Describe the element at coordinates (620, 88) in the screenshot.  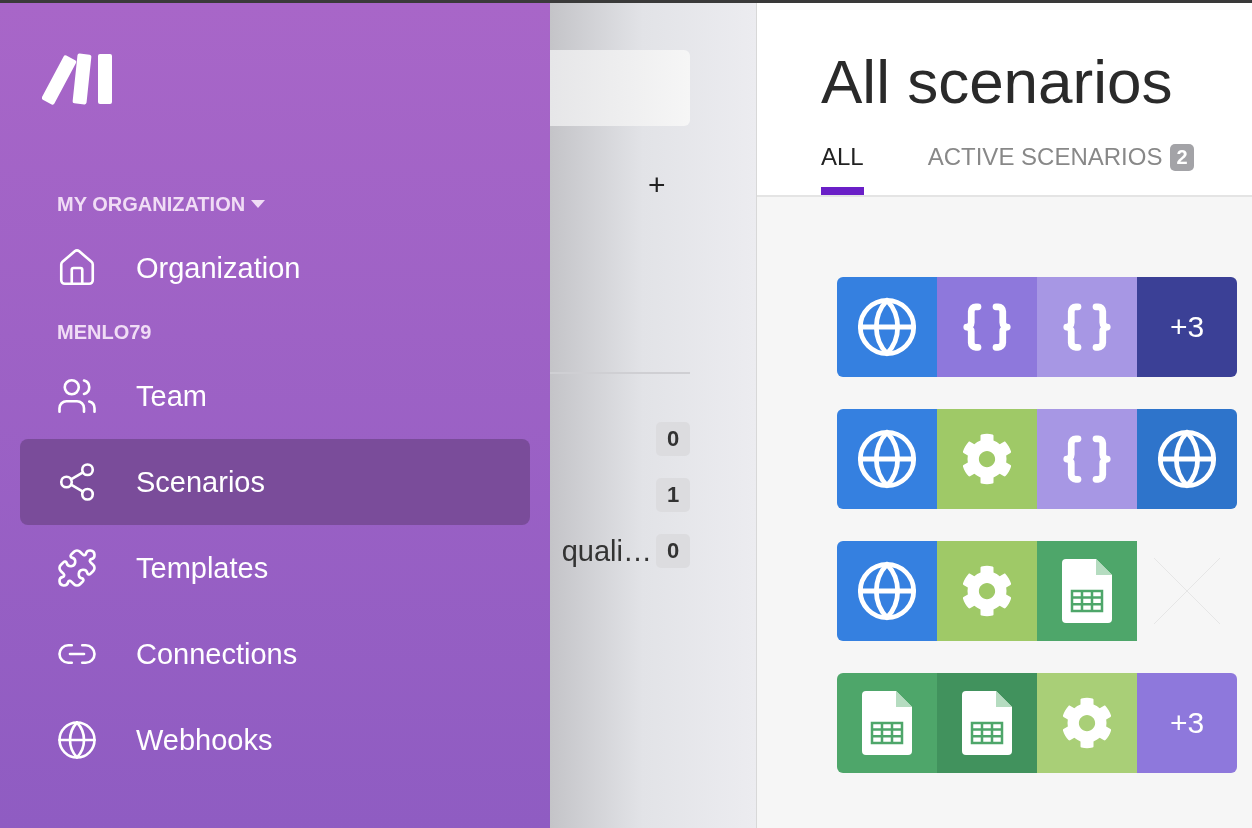
I see `search-field` at that location.